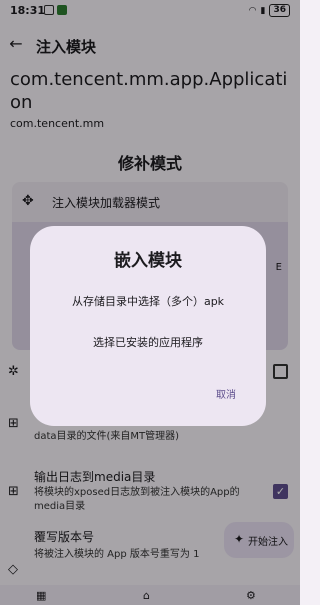 This screenshot has width=320, height=605. Describe the element at coordinates (148, 342) in the screenshot. I see `select-installed-apps: 选择已安装的应用程序` at that location.